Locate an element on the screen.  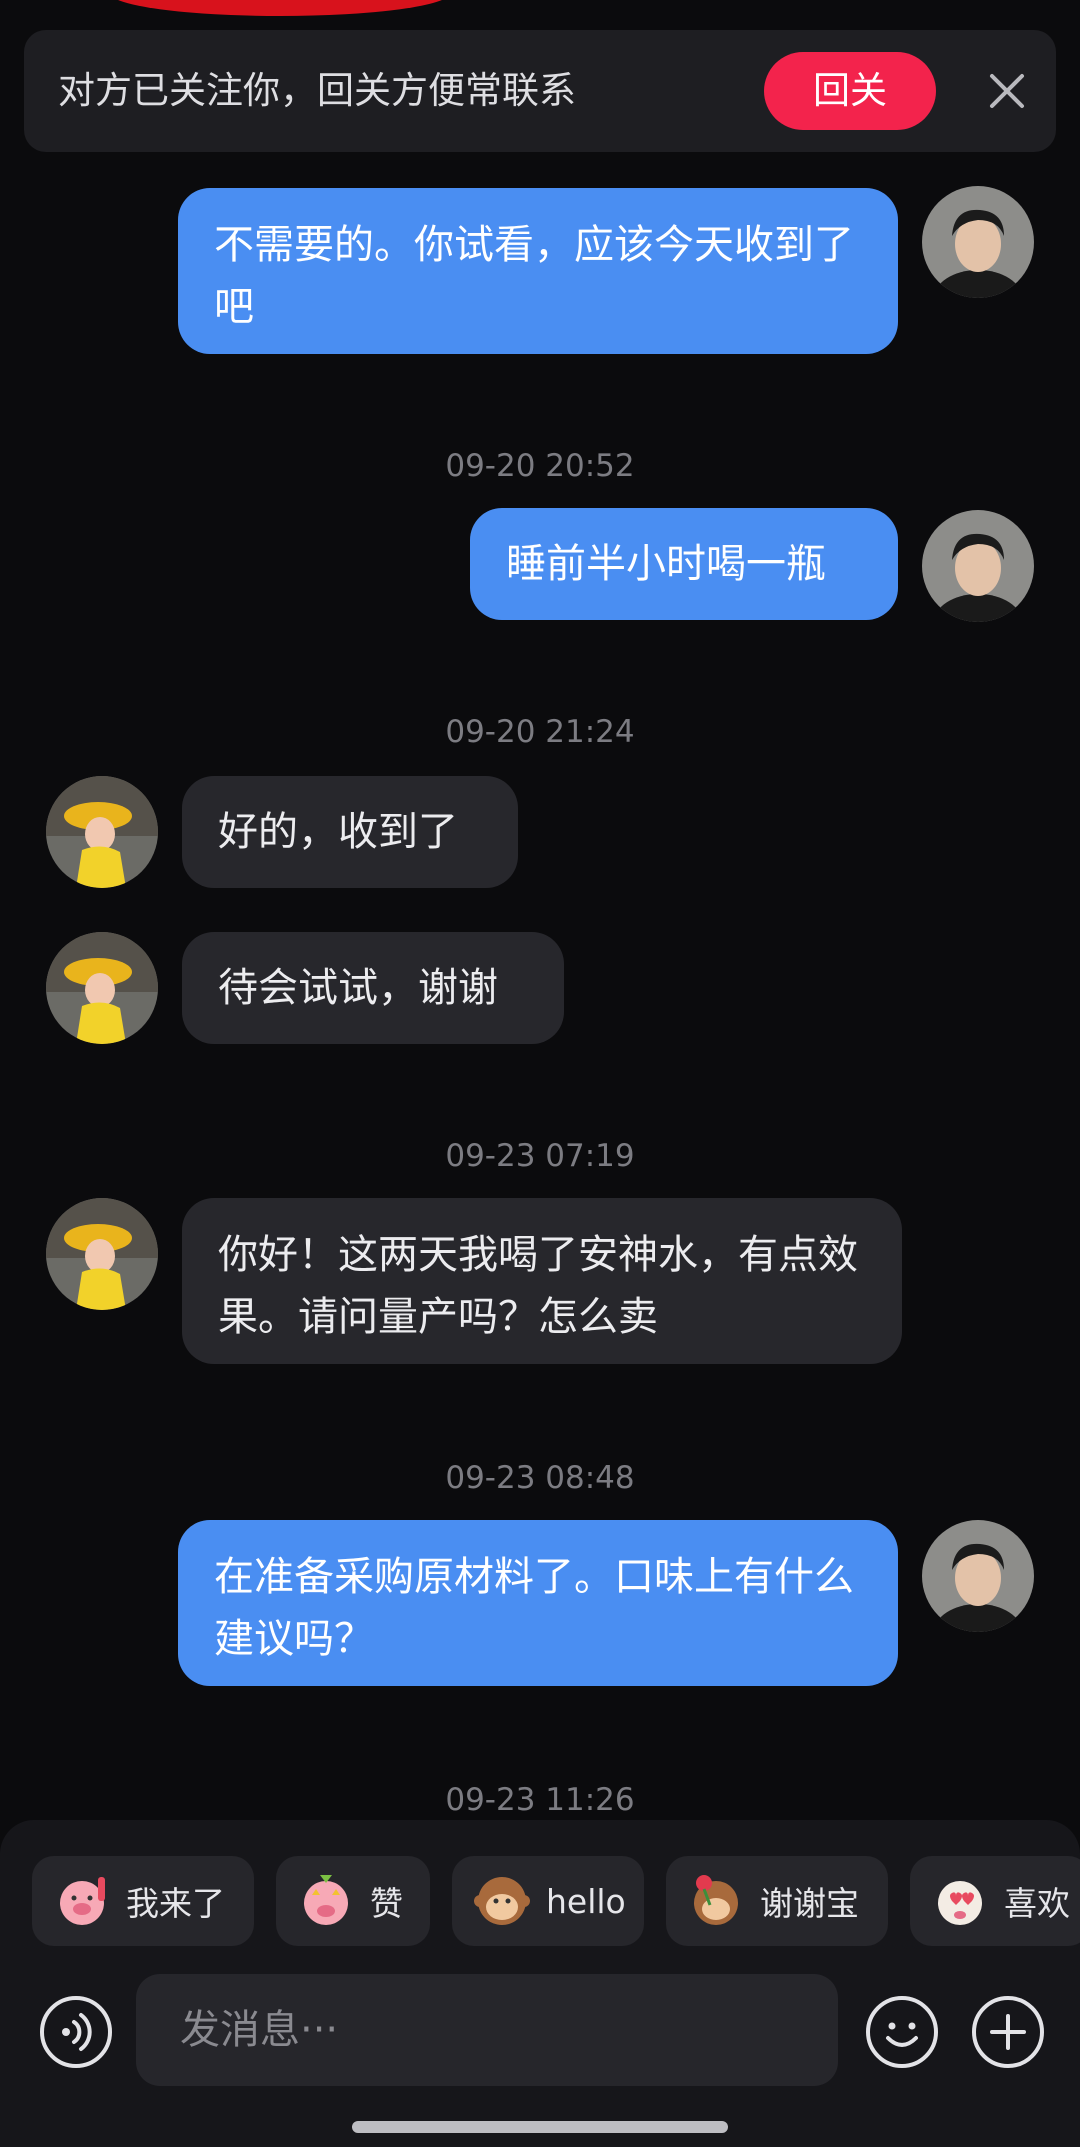
timestamp: 09-20 20:52 is located at coordinates (540, 466).